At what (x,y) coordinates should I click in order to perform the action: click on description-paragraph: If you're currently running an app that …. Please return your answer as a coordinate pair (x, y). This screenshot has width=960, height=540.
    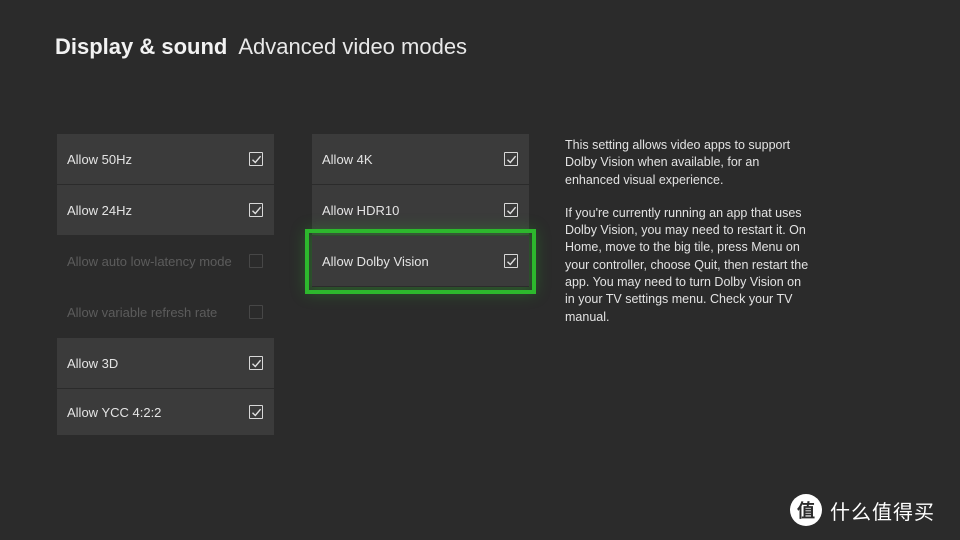
    Looking at the image, I should click on (687, 264).